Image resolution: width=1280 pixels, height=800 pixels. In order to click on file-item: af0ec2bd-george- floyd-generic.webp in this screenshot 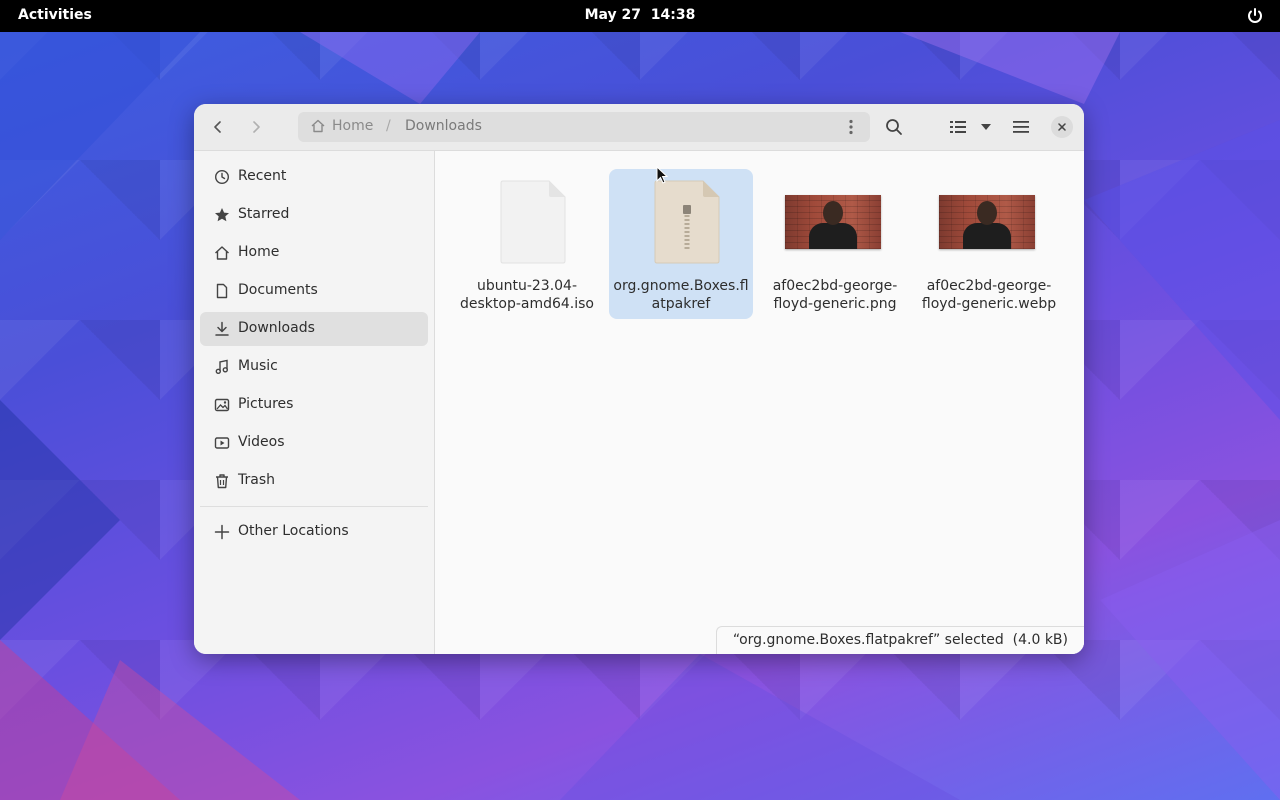, I will do `click(989, 244)`.